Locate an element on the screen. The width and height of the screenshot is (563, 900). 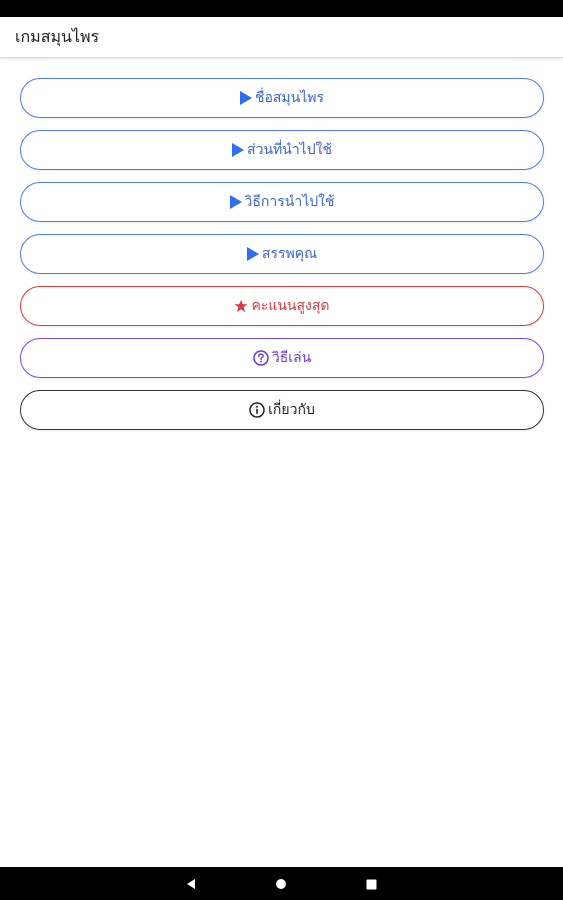
how-to-play-button: วิธีเล่น is located at coordinates (282, 358).